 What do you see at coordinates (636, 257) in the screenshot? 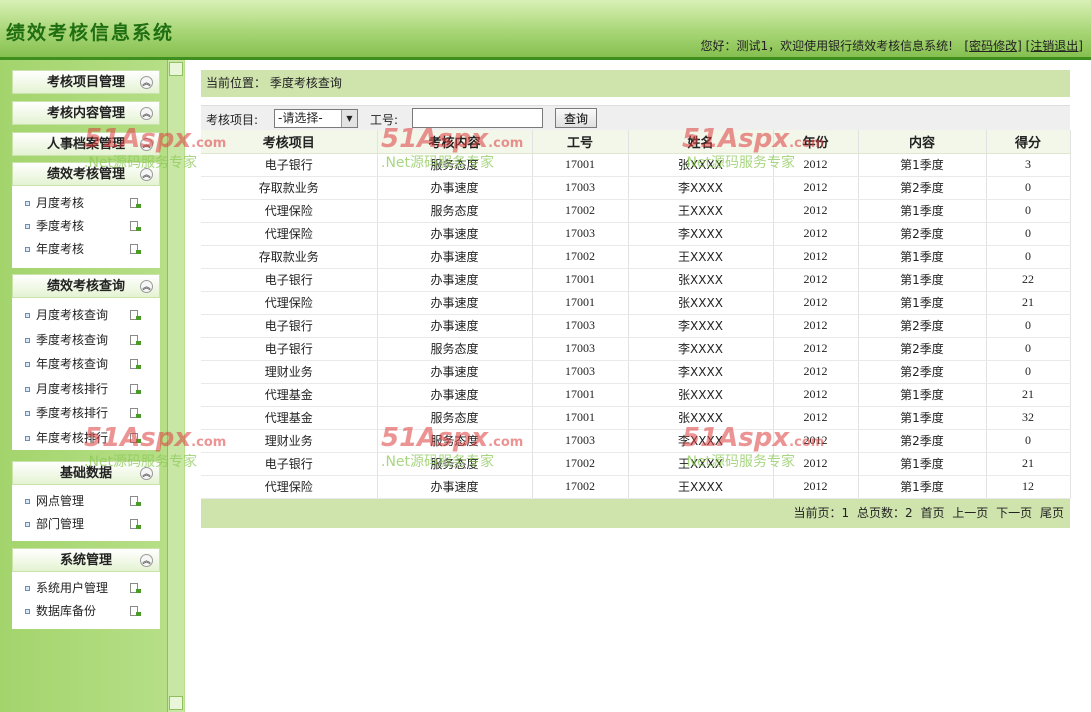
I see `table-row: 存取款业务 办事速度 17002 王XXXX 2012 第1季度 0` at bounding box center [636, 257].